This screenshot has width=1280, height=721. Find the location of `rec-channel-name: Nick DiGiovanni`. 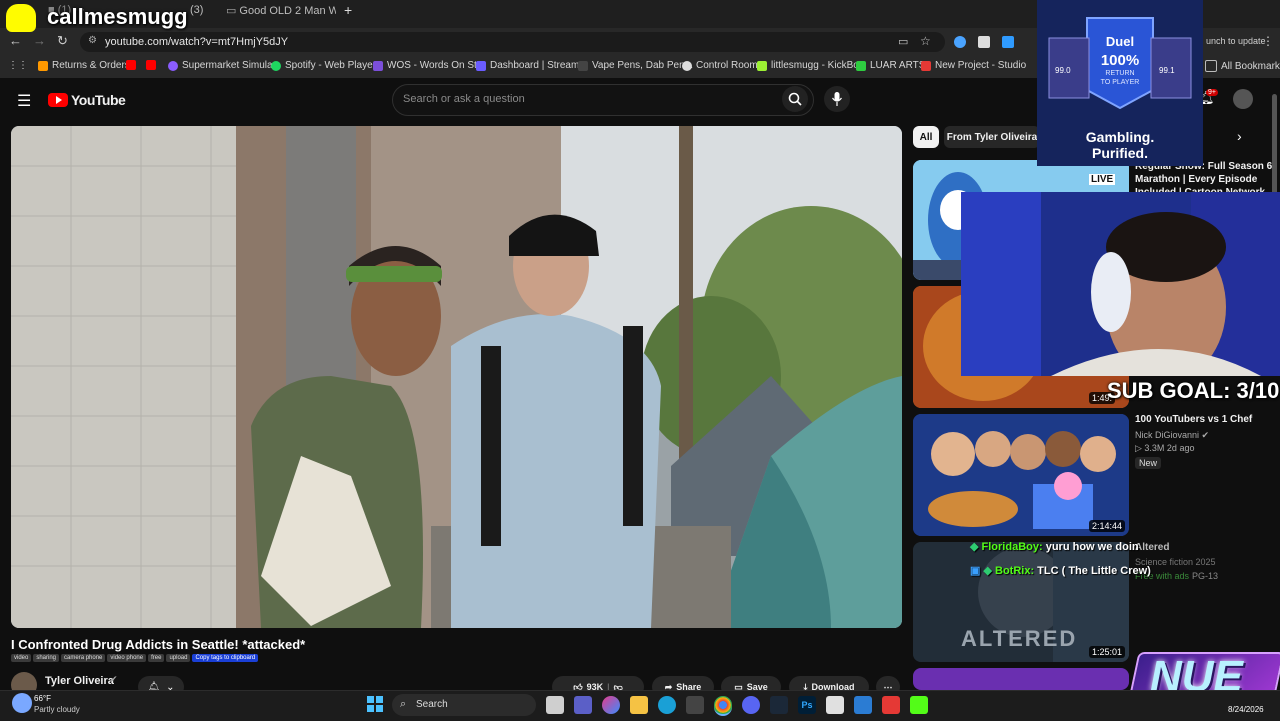

rec-channel-name: Nick DiGiovanni is located at coordinates (1167, 435).